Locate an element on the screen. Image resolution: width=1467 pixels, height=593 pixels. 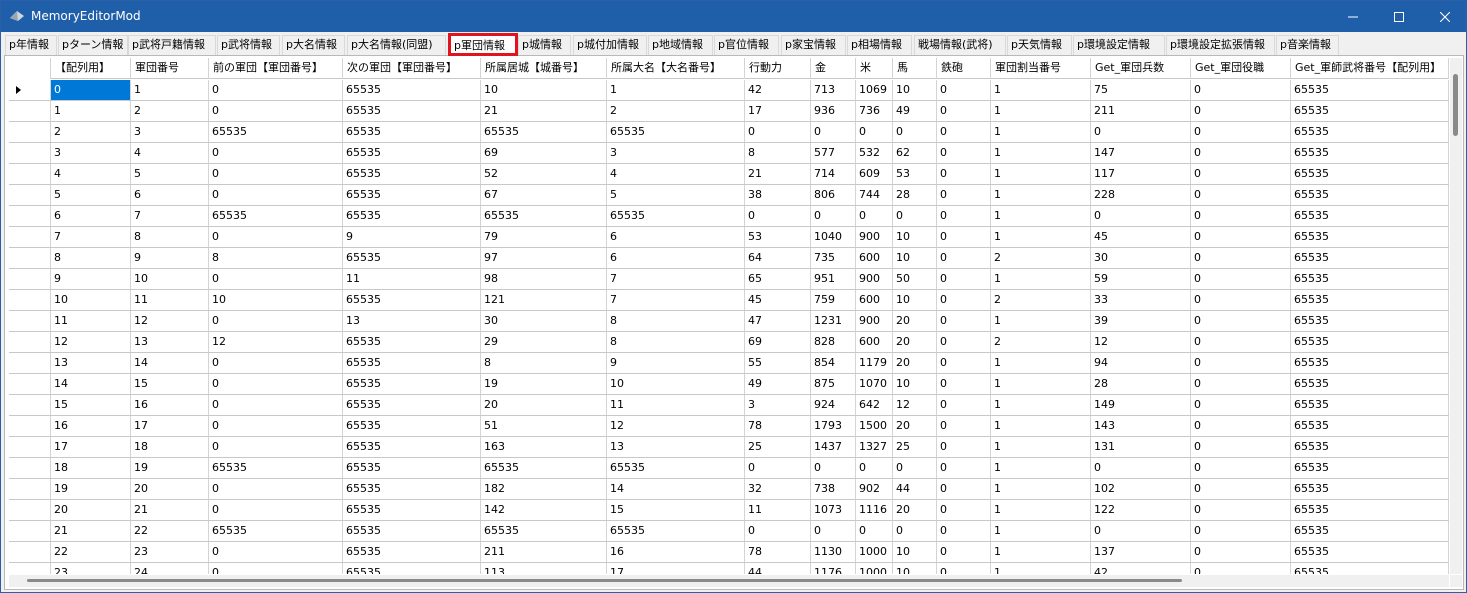
table-cell: 113 is located at coordinates (544, 568).